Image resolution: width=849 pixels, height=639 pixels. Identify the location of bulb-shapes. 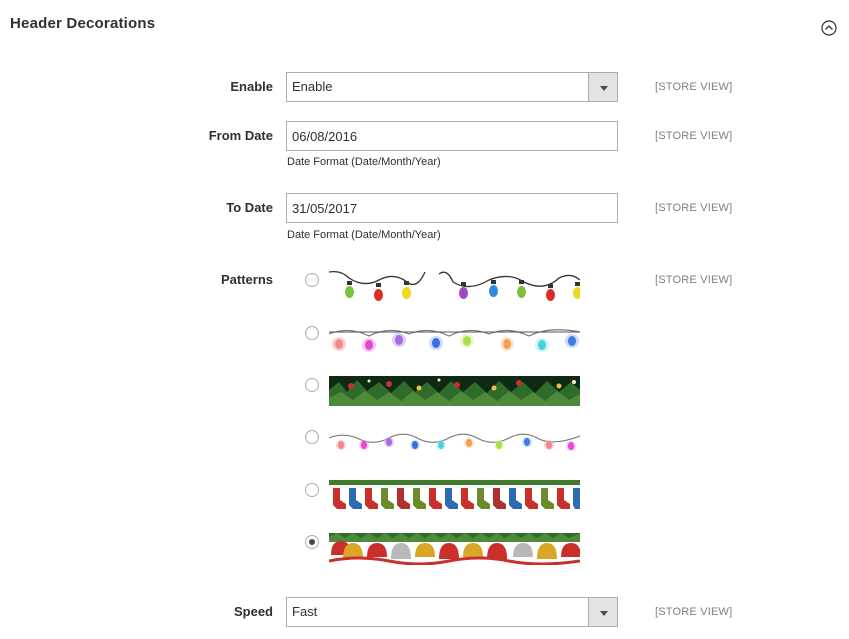
(462, 290).